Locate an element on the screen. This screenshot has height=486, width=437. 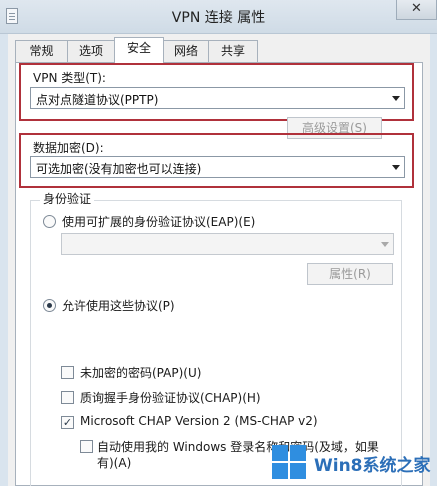
windows-logo-icon is located at coordinates (290, 463).